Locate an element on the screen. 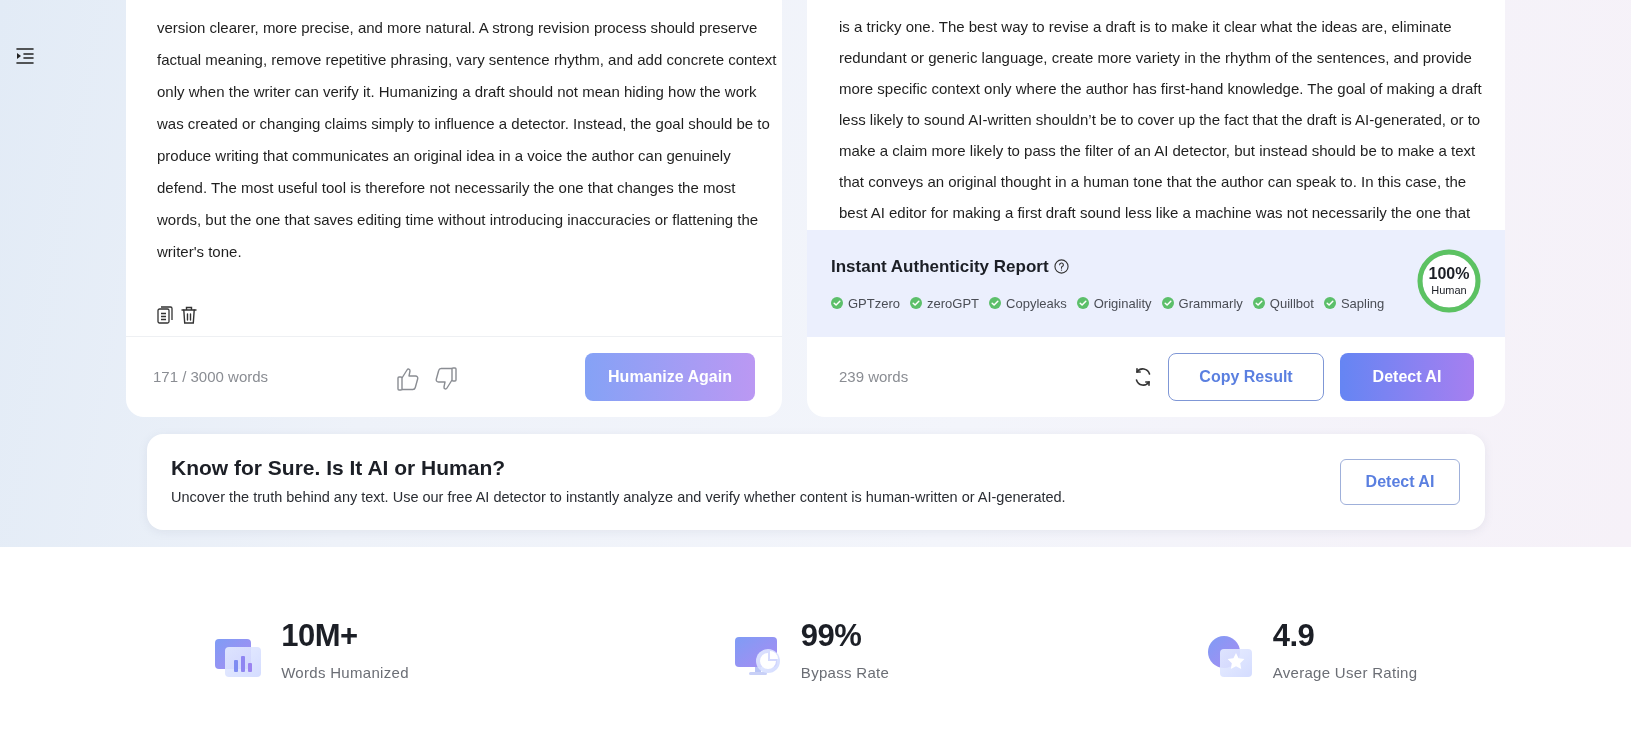 The height and width of the screenshot is (754, 1631). score-value: 100% is located at coordinates (1449, 273).